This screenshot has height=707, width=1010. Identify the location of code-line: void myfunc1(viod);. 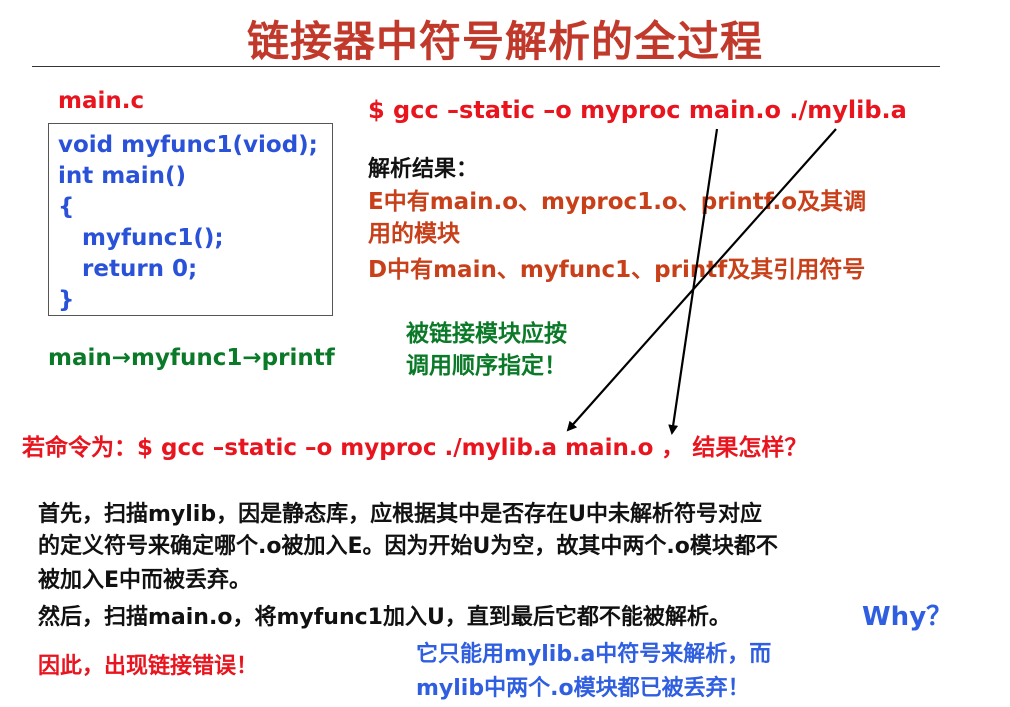
(188, 145).